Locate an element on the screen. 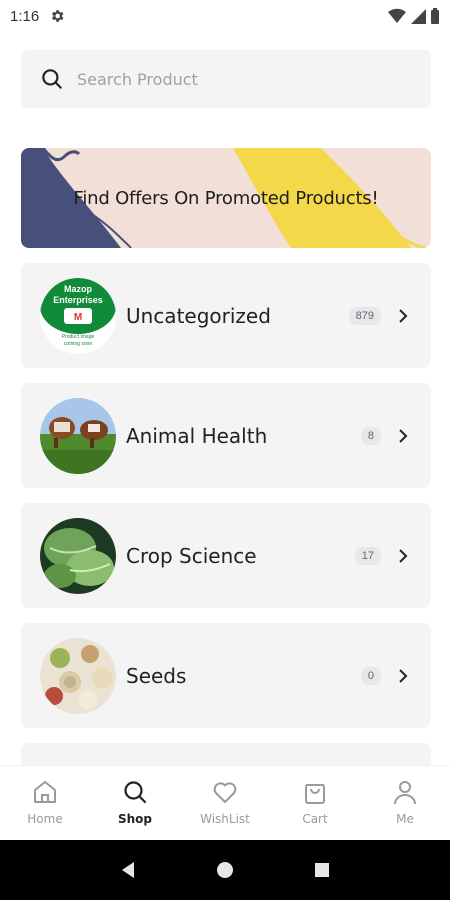 Image resolution: width=450 pixels, height=900 pixels. battery-icon is located at coordinates (435, 16).